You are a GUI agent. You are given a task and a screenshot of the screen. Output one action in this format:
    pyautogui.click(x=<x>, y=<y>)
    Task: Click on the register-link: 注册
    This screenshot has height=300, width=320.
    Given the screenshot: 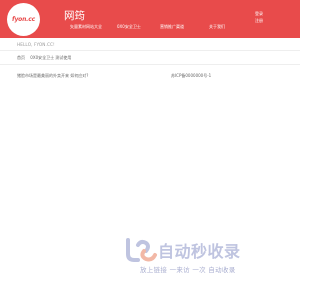 What is the action you would take?
    pyautogui.click(x=259, y=20)
    